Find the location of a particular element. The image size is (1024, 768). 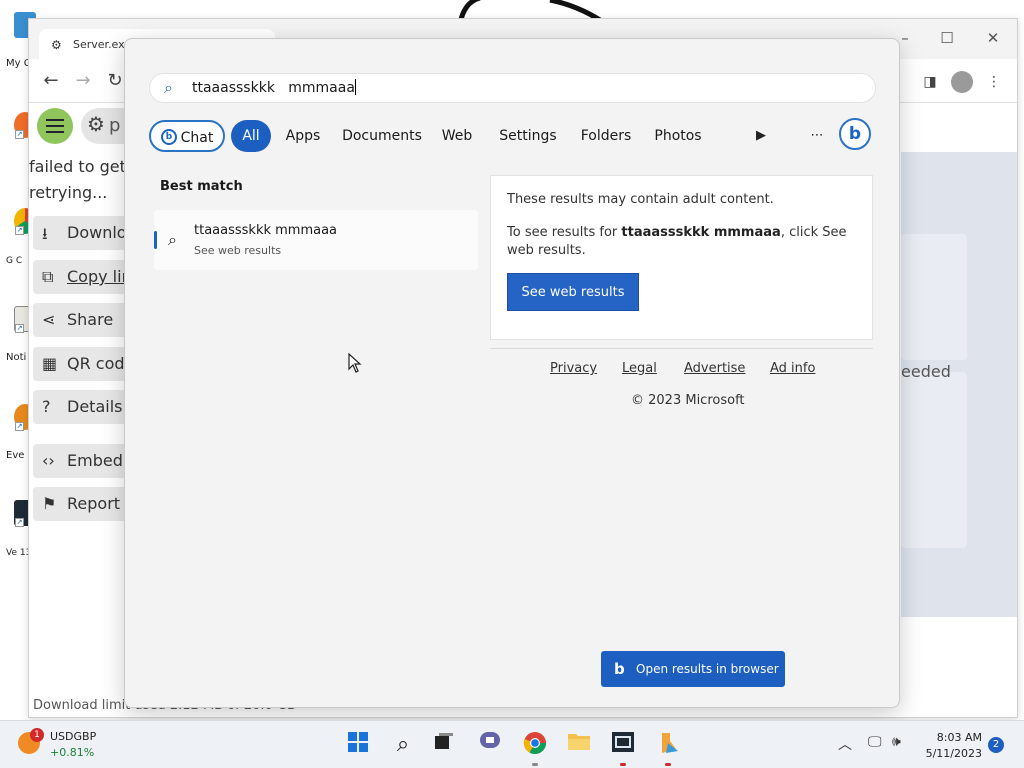

task-view-icon is located at coordinates (444, 745).